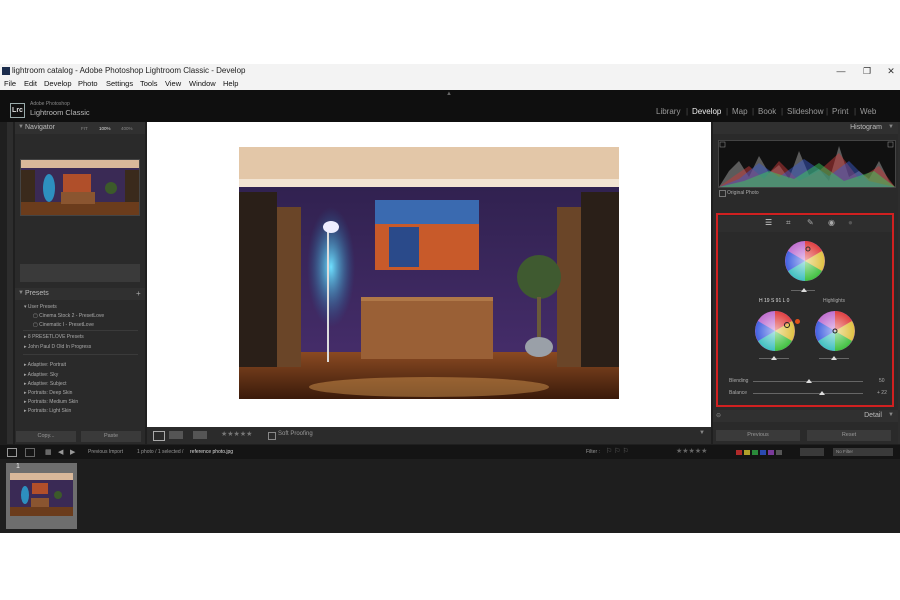 This screenshot has width=900, height=600. I want to click on zoom-fit: FIT, so click(84, 128).